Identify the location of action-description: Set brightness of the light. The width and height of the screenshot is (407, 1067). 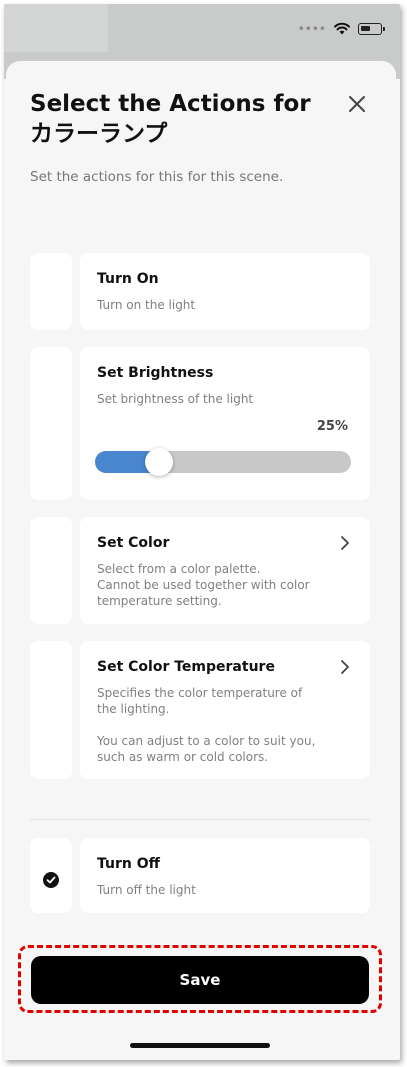
(175, 399).